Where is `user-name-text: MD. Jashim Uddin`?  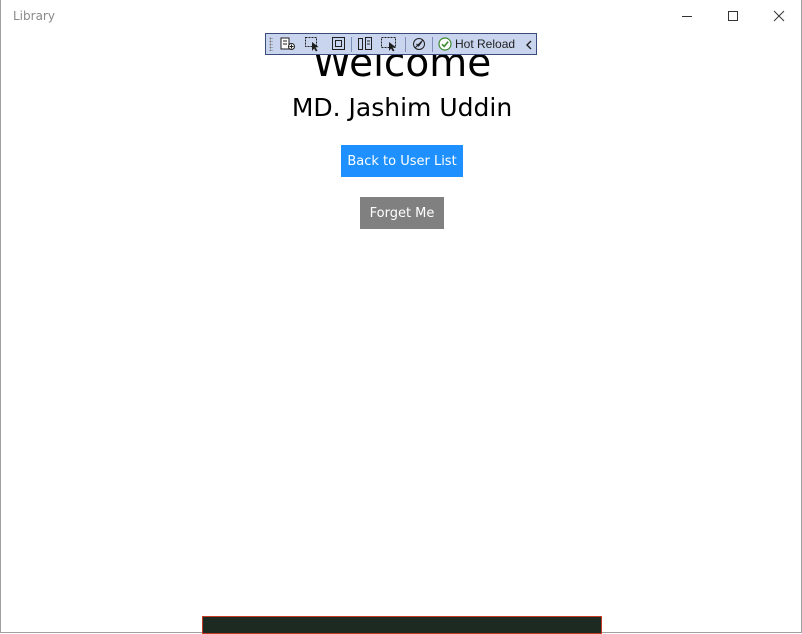 user-name-text: MD. Jashim Uddin is located at coordinates (402, 107).